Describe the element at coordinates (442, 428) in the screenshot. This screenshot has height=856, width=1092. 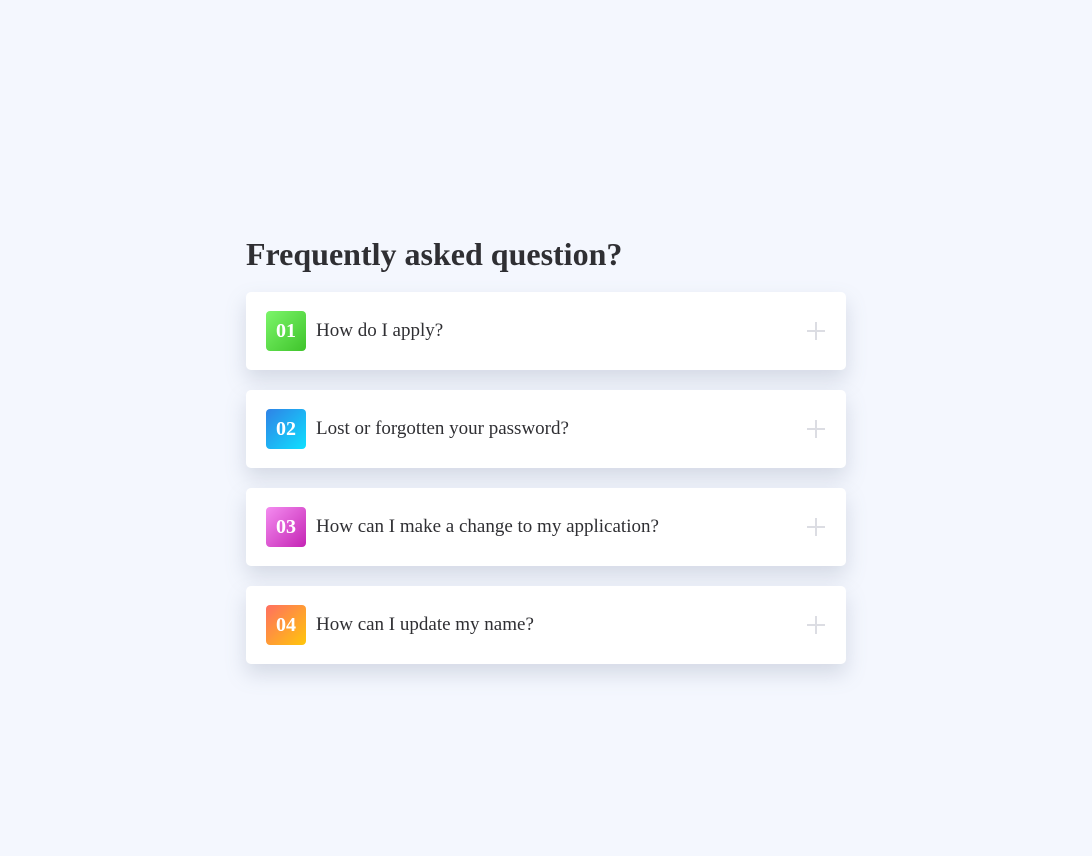
I see `faq-question: Lost or forgotten your password?` at that location.